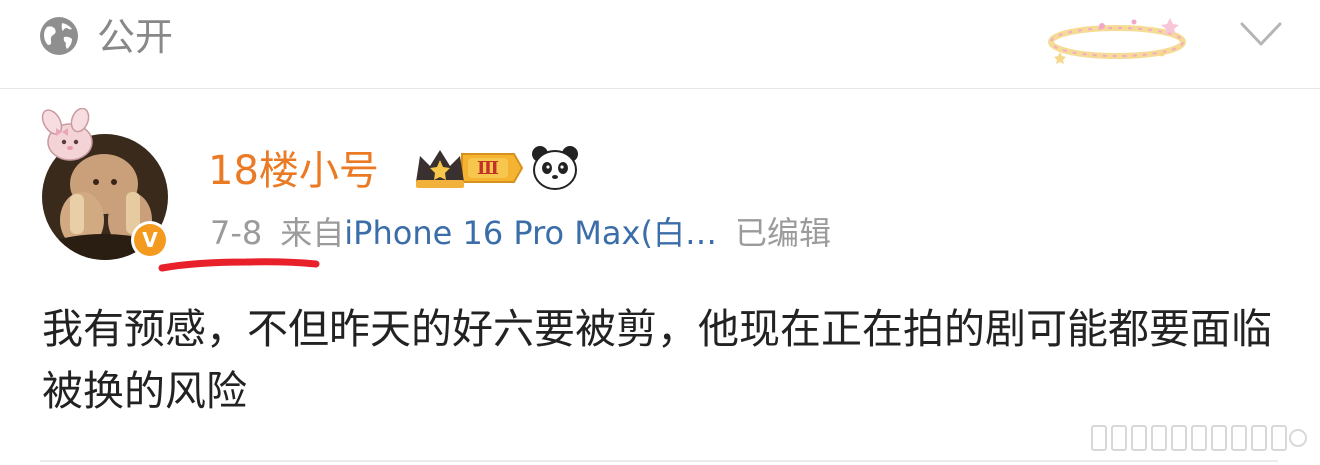  I want to click on watermark-logo-icon, so click(1199, 438).